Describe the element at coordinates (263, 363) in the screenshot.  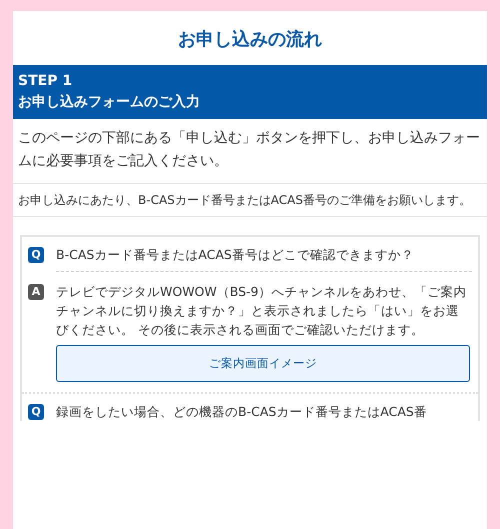
I see `image-button: ご案内画面イメージ` at that location.